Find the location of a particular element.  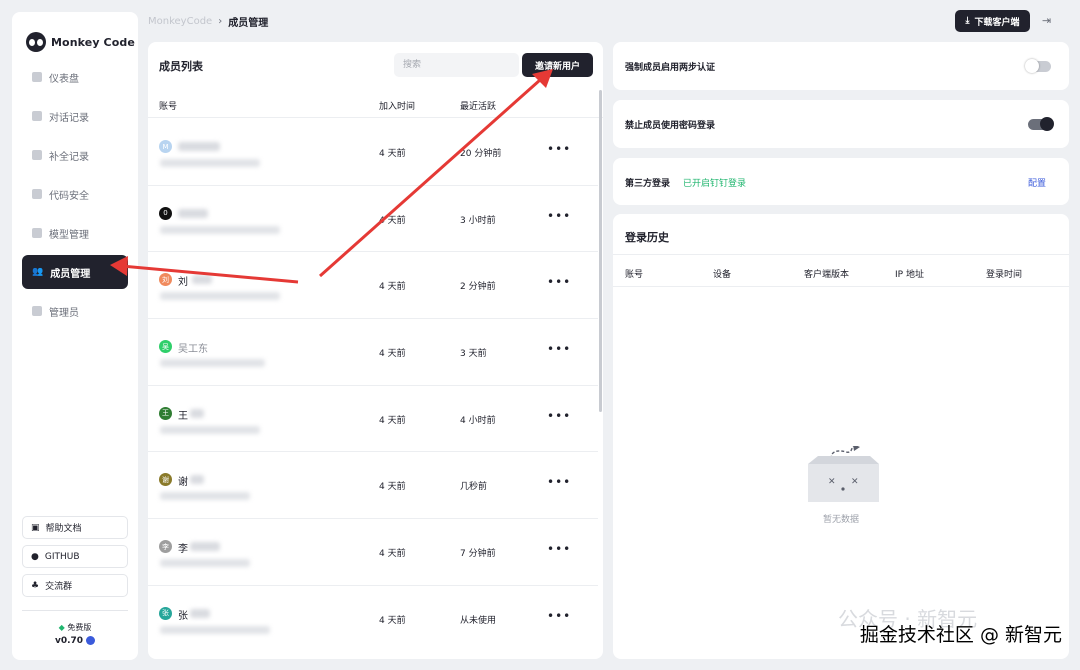

member-name: 吴工东 is located at coordinates (193, 350).